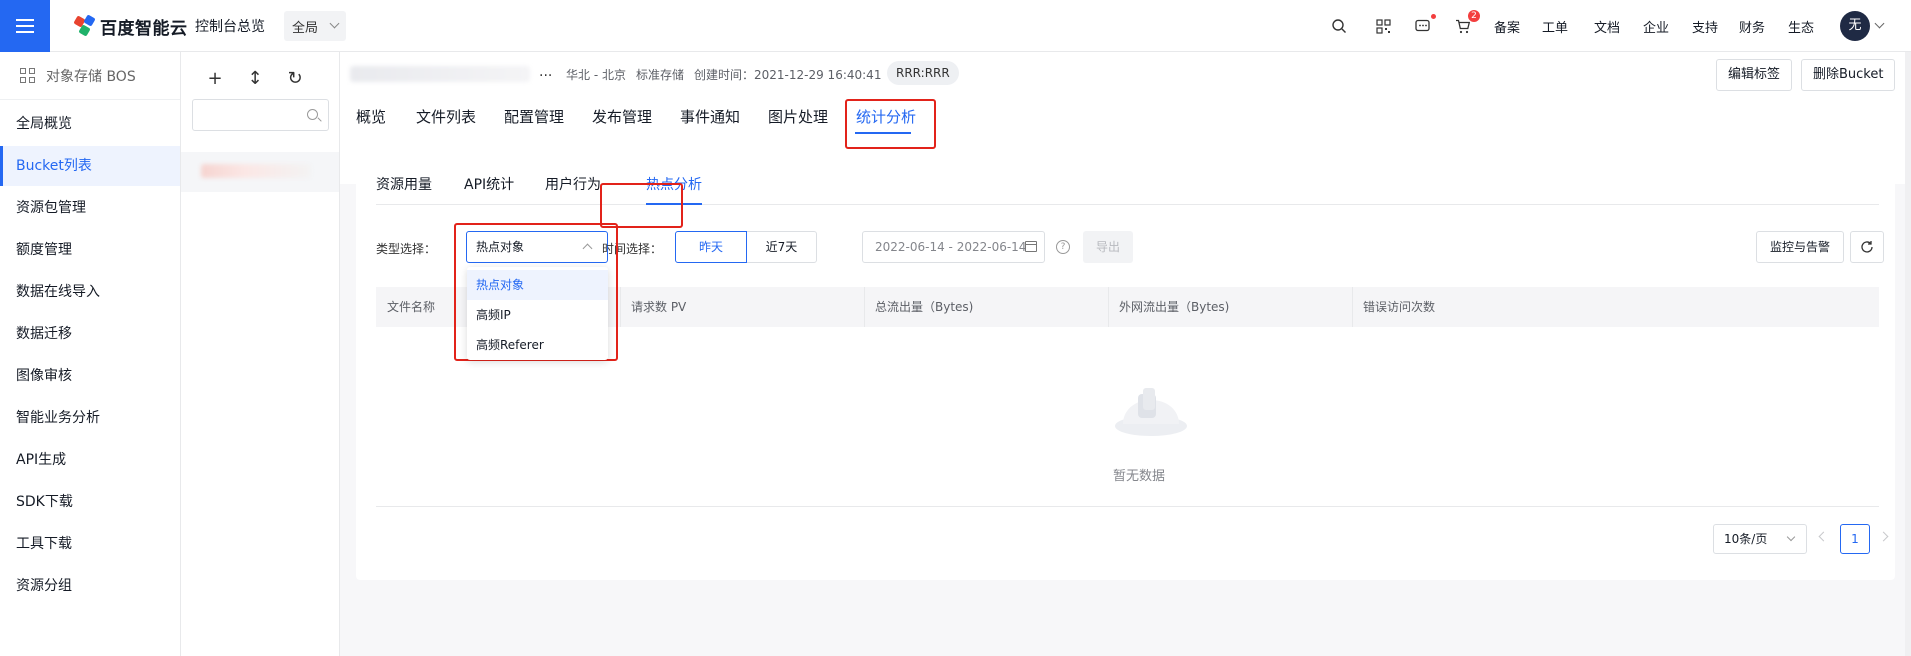 The image size is (1911, 656). Describe the element at coordinates (710, 116) in the screenshot. I see `tab-event-notify: 事件通知` at that location.